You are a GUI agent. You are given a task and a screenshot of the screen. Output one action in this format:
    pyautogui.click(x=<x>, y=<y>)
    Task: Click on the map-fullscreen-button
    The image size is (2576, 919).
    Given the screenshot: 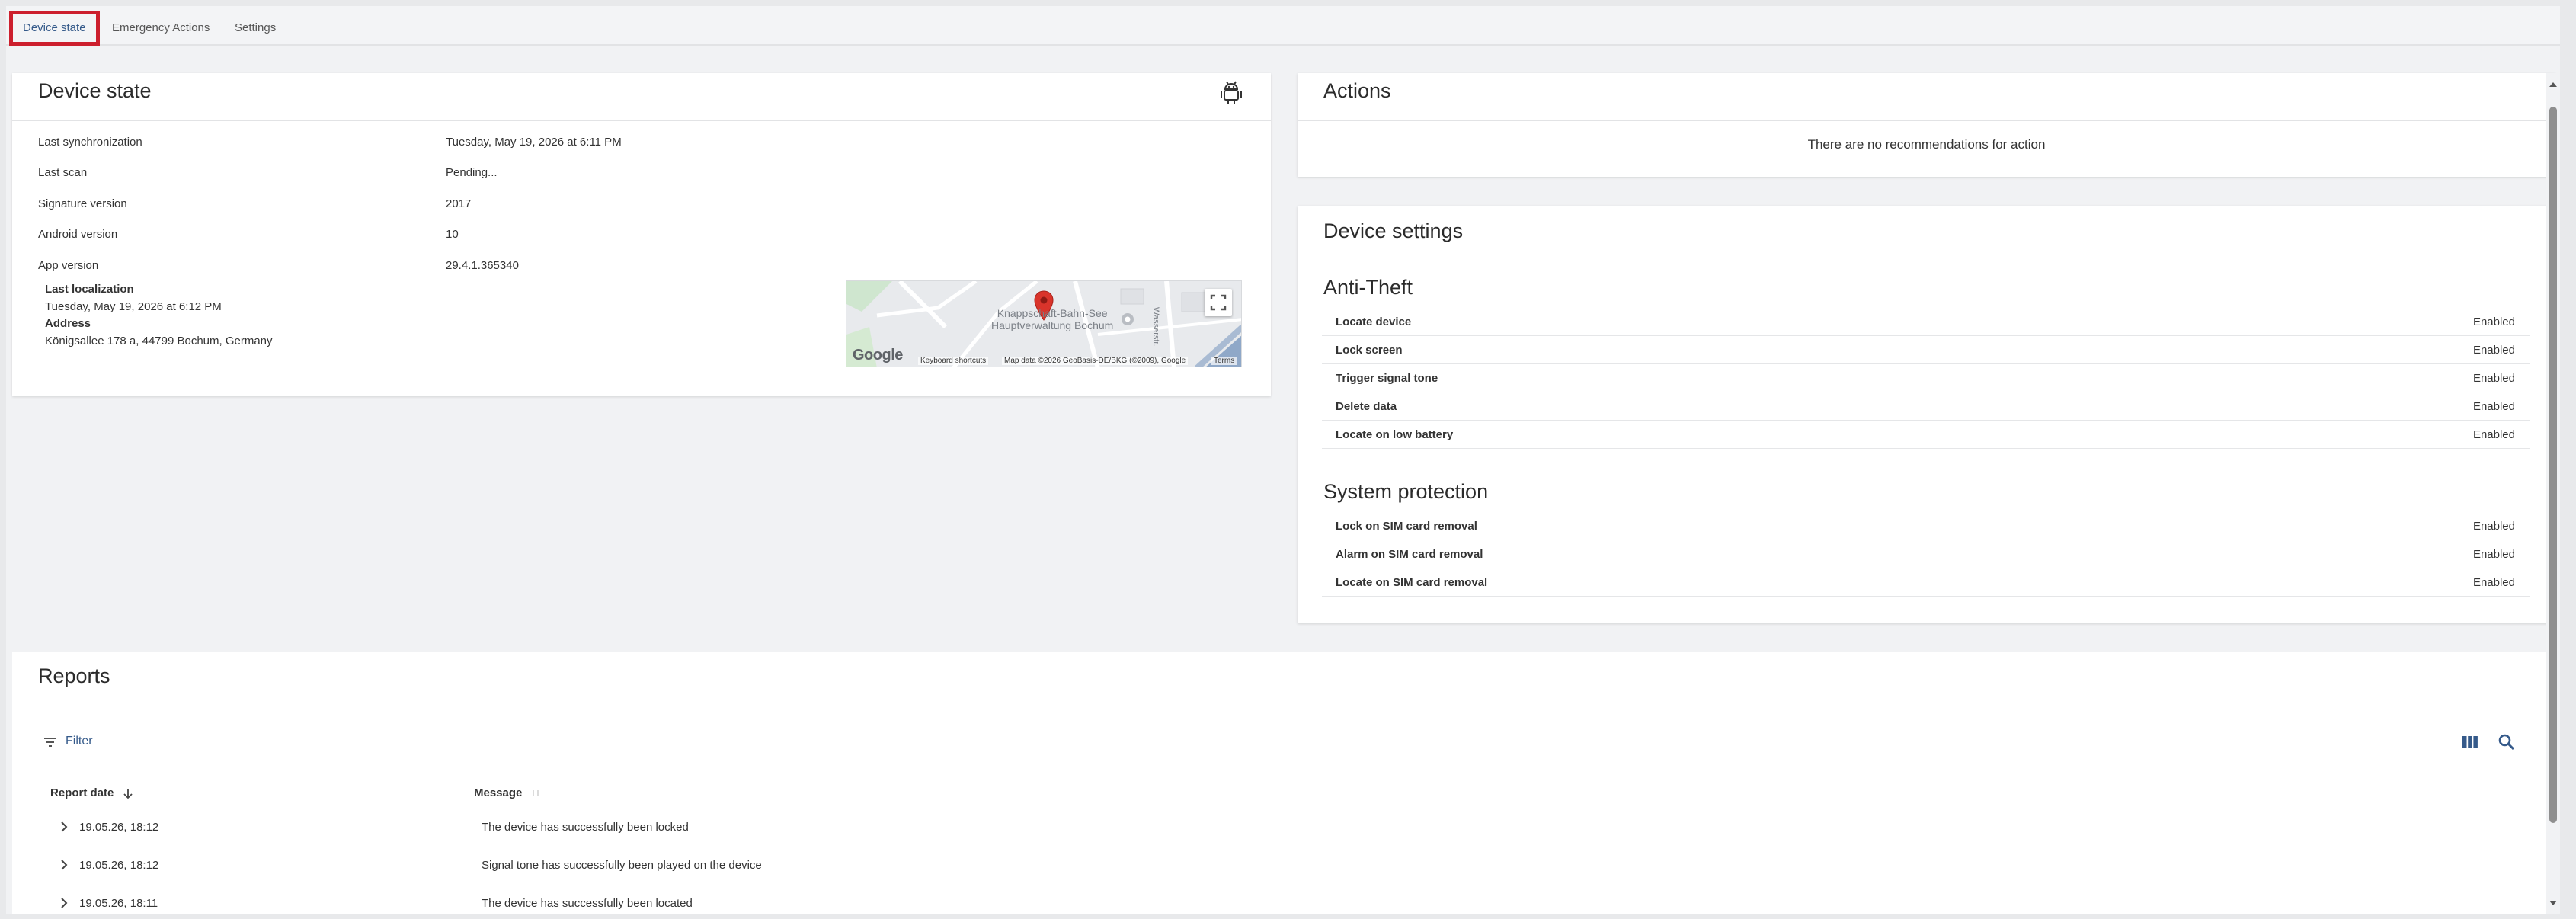 What is the action you would take?
    pyautogui.click(x=1218, y=302)
    